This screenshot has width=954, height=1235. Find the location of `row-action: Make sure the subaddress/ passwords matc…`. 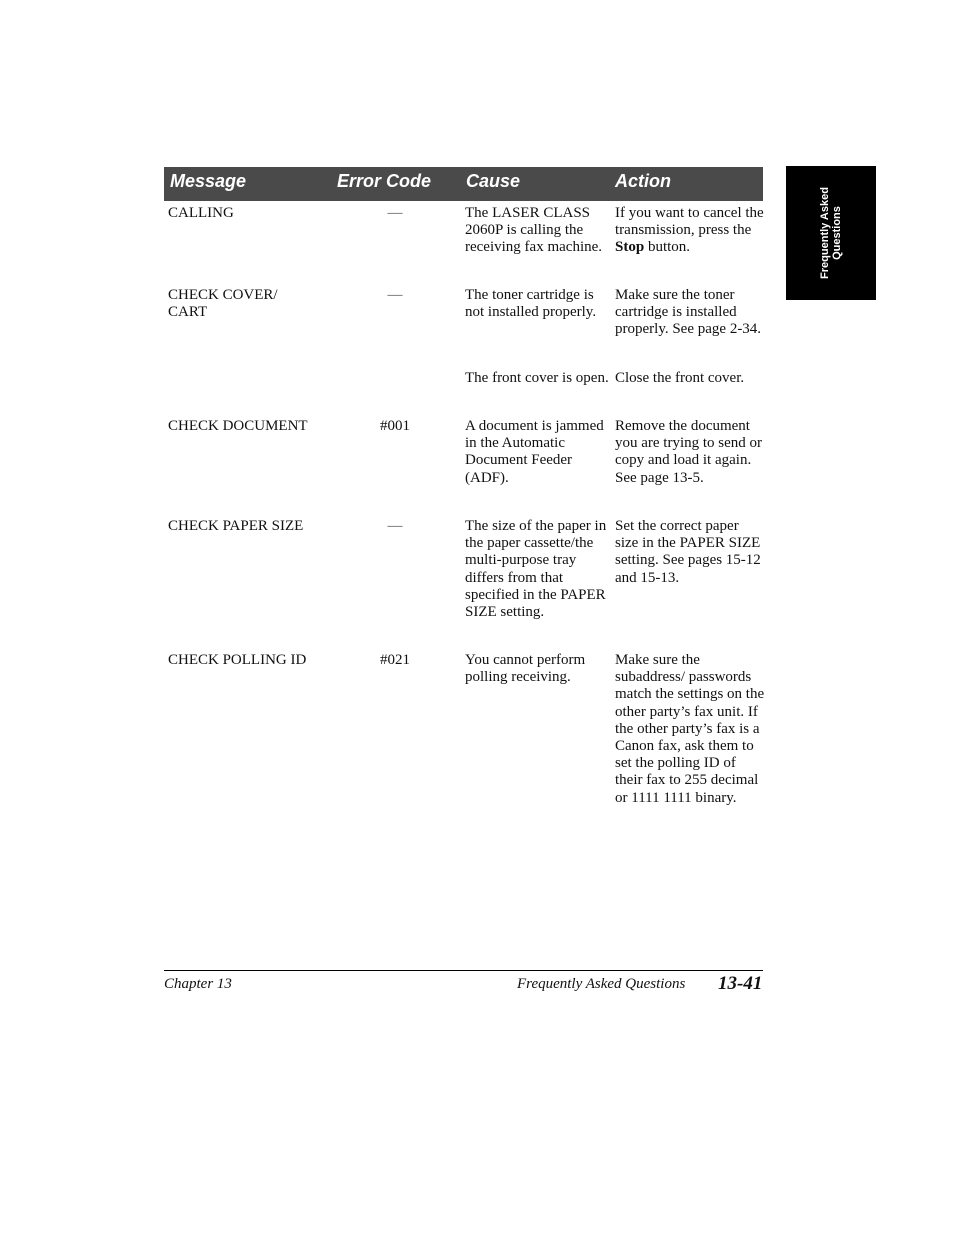

row-action: Make sure the subaddress/ passwords matc… is located at coordinates (690, 729).